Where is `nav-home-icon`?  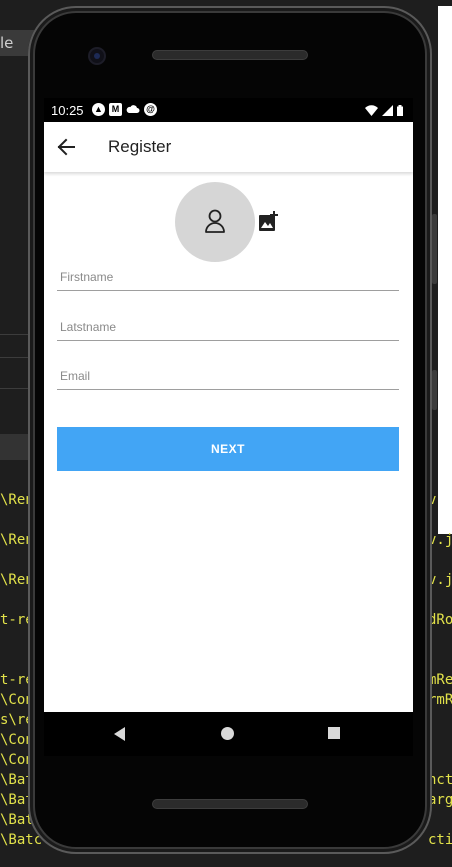
nav-home-icon is located at coordinates (227, 733).